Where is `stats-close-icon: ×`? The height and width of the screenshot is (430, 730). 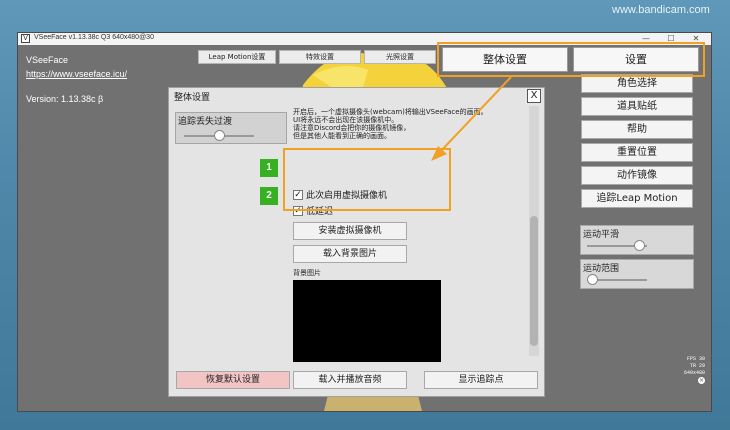
stats-close-icon: × is located at coordinates (701, 380).